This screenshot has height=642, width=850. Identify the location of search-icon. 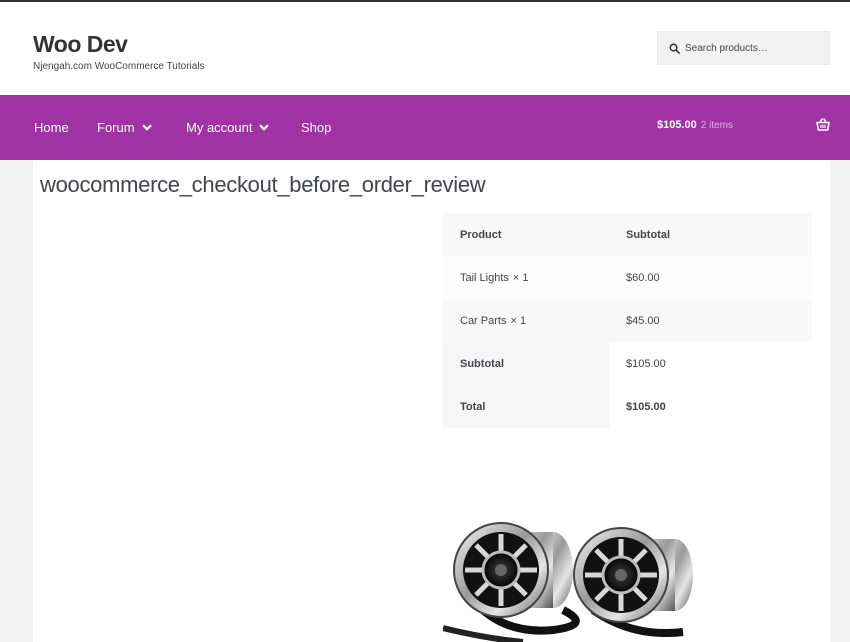
(674, 48).